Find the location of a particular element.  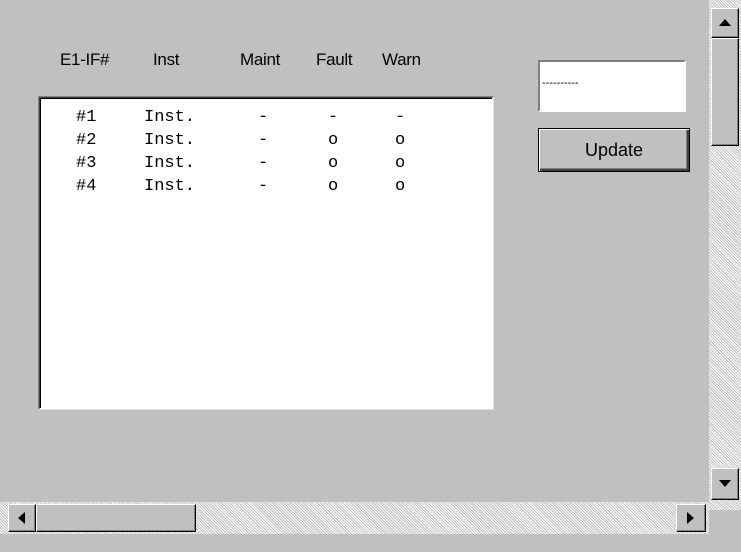

header-inst: Inst is located at coordinates (166, 59).